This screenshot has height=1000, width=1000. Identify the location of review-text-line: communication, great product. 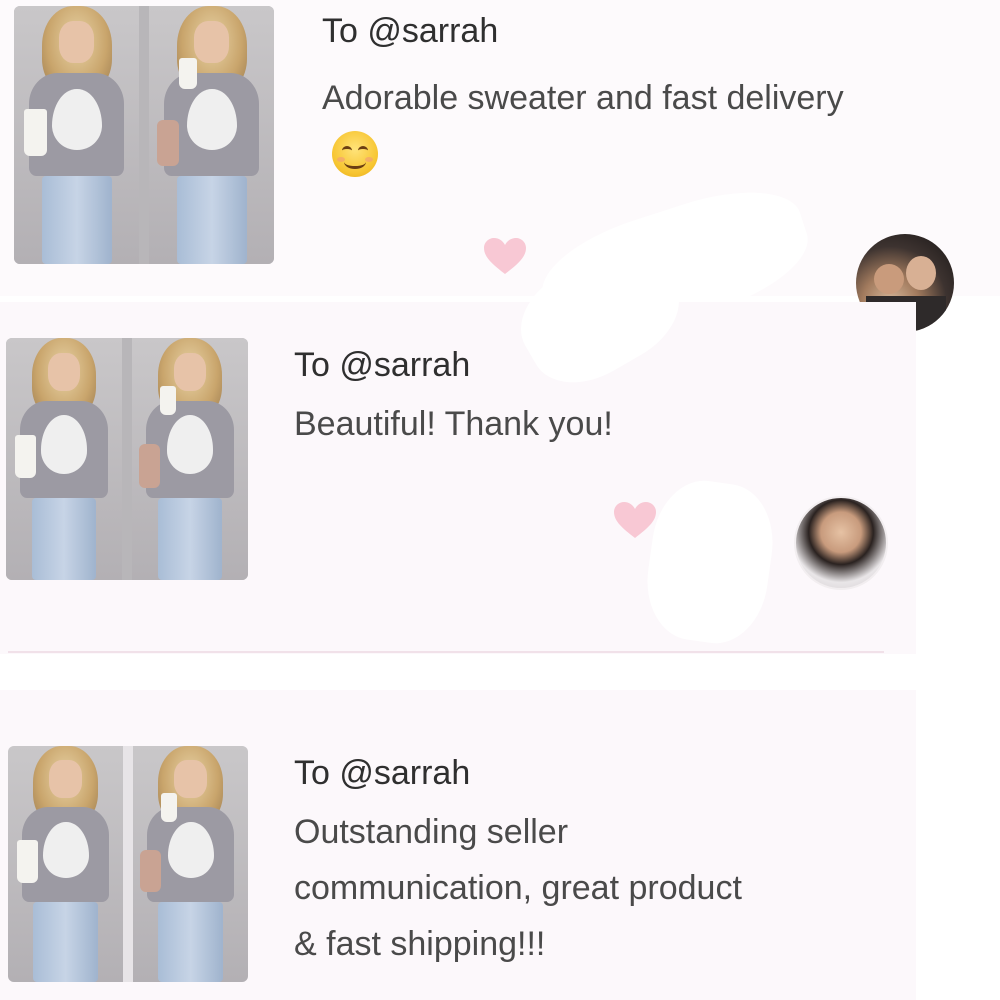
(518, 888).